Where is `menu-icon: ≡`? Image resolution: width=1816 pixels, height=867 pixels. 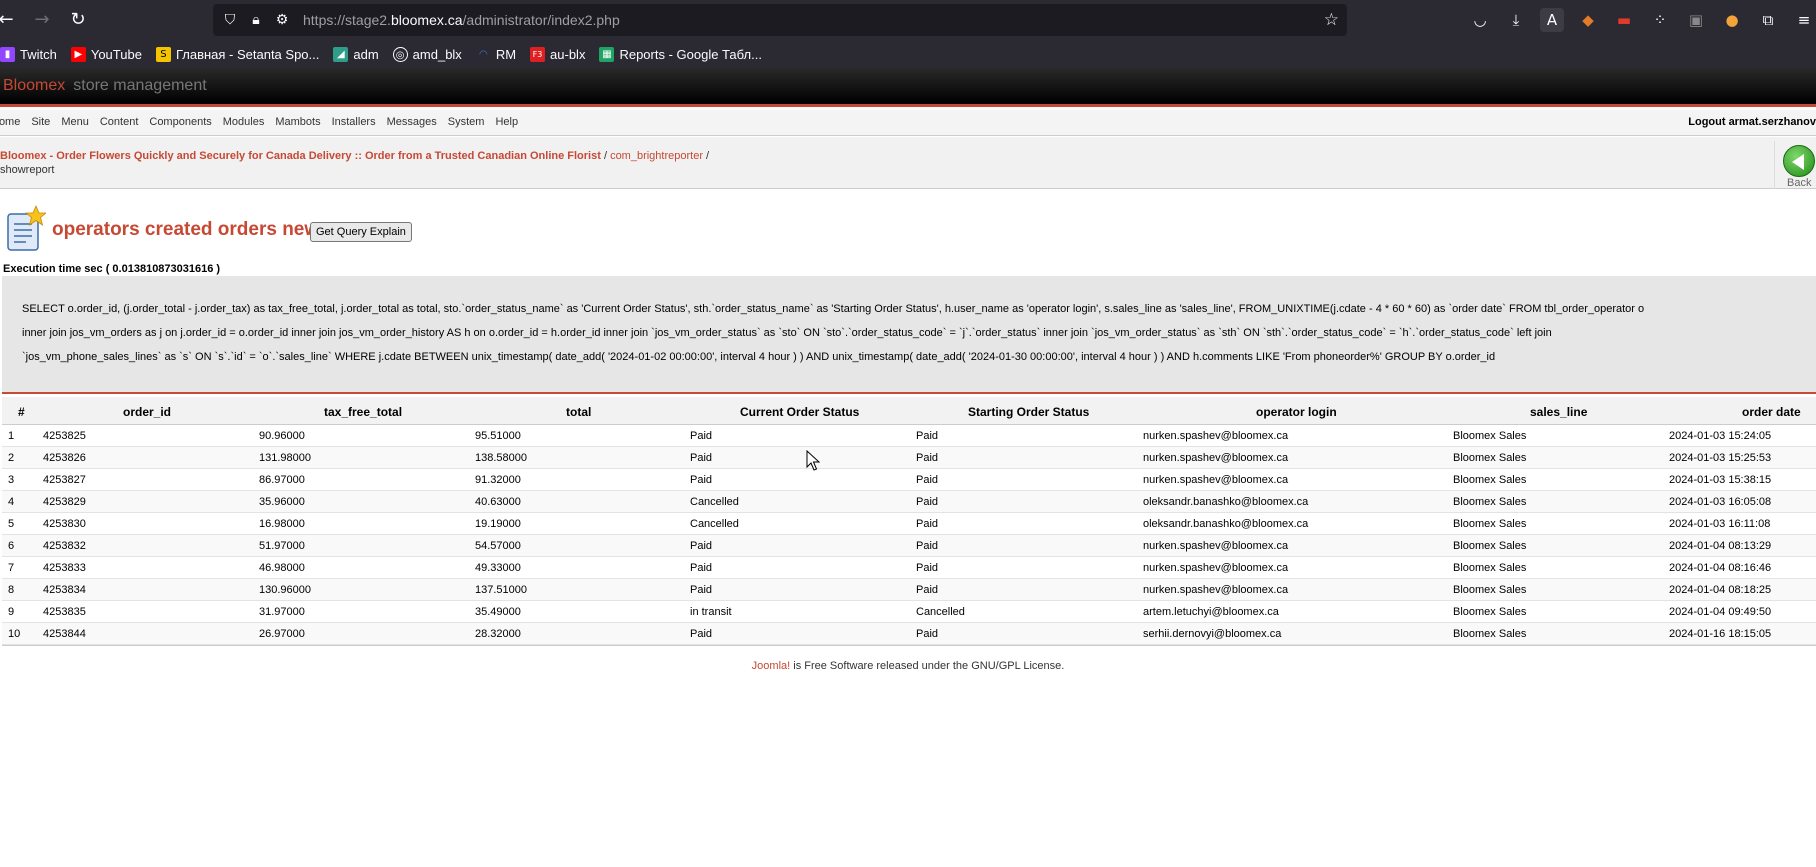 menu-icon: ≡ is located at coordinates (1804, 20).